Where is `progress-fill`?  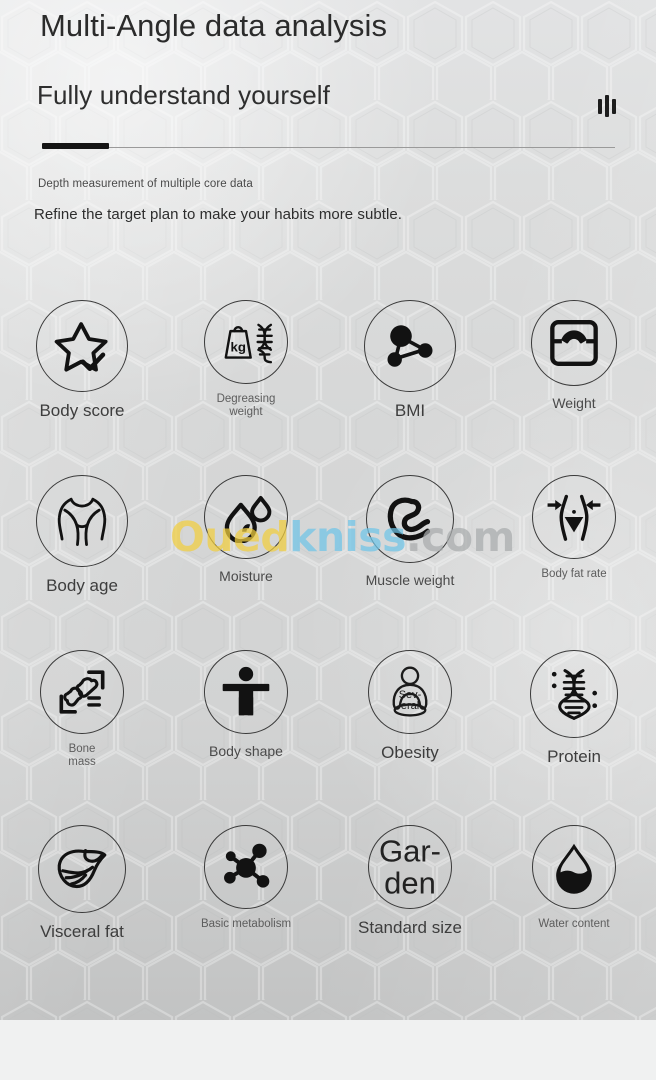 progress-fill is located at coordinates (75, 146).